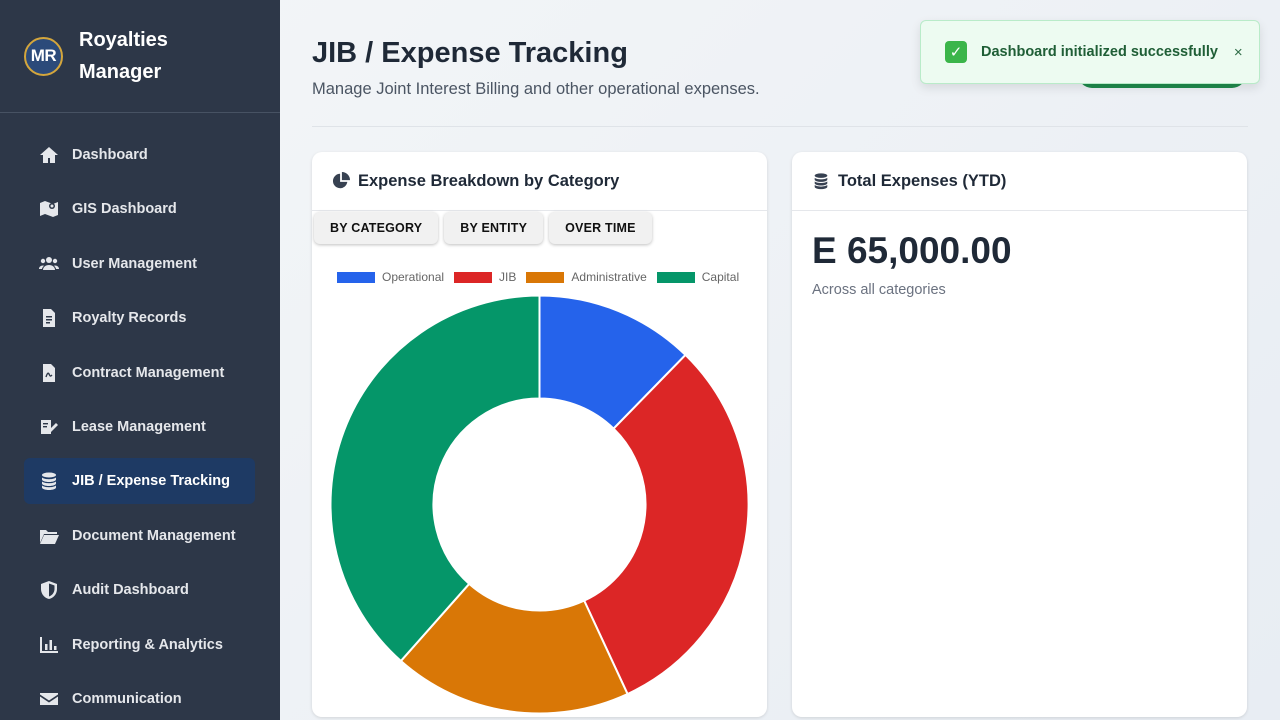 The height and width of the screenshot is (720, 1280). I want to click on sidebar-item-user-management: User Management, so click(139, 264).